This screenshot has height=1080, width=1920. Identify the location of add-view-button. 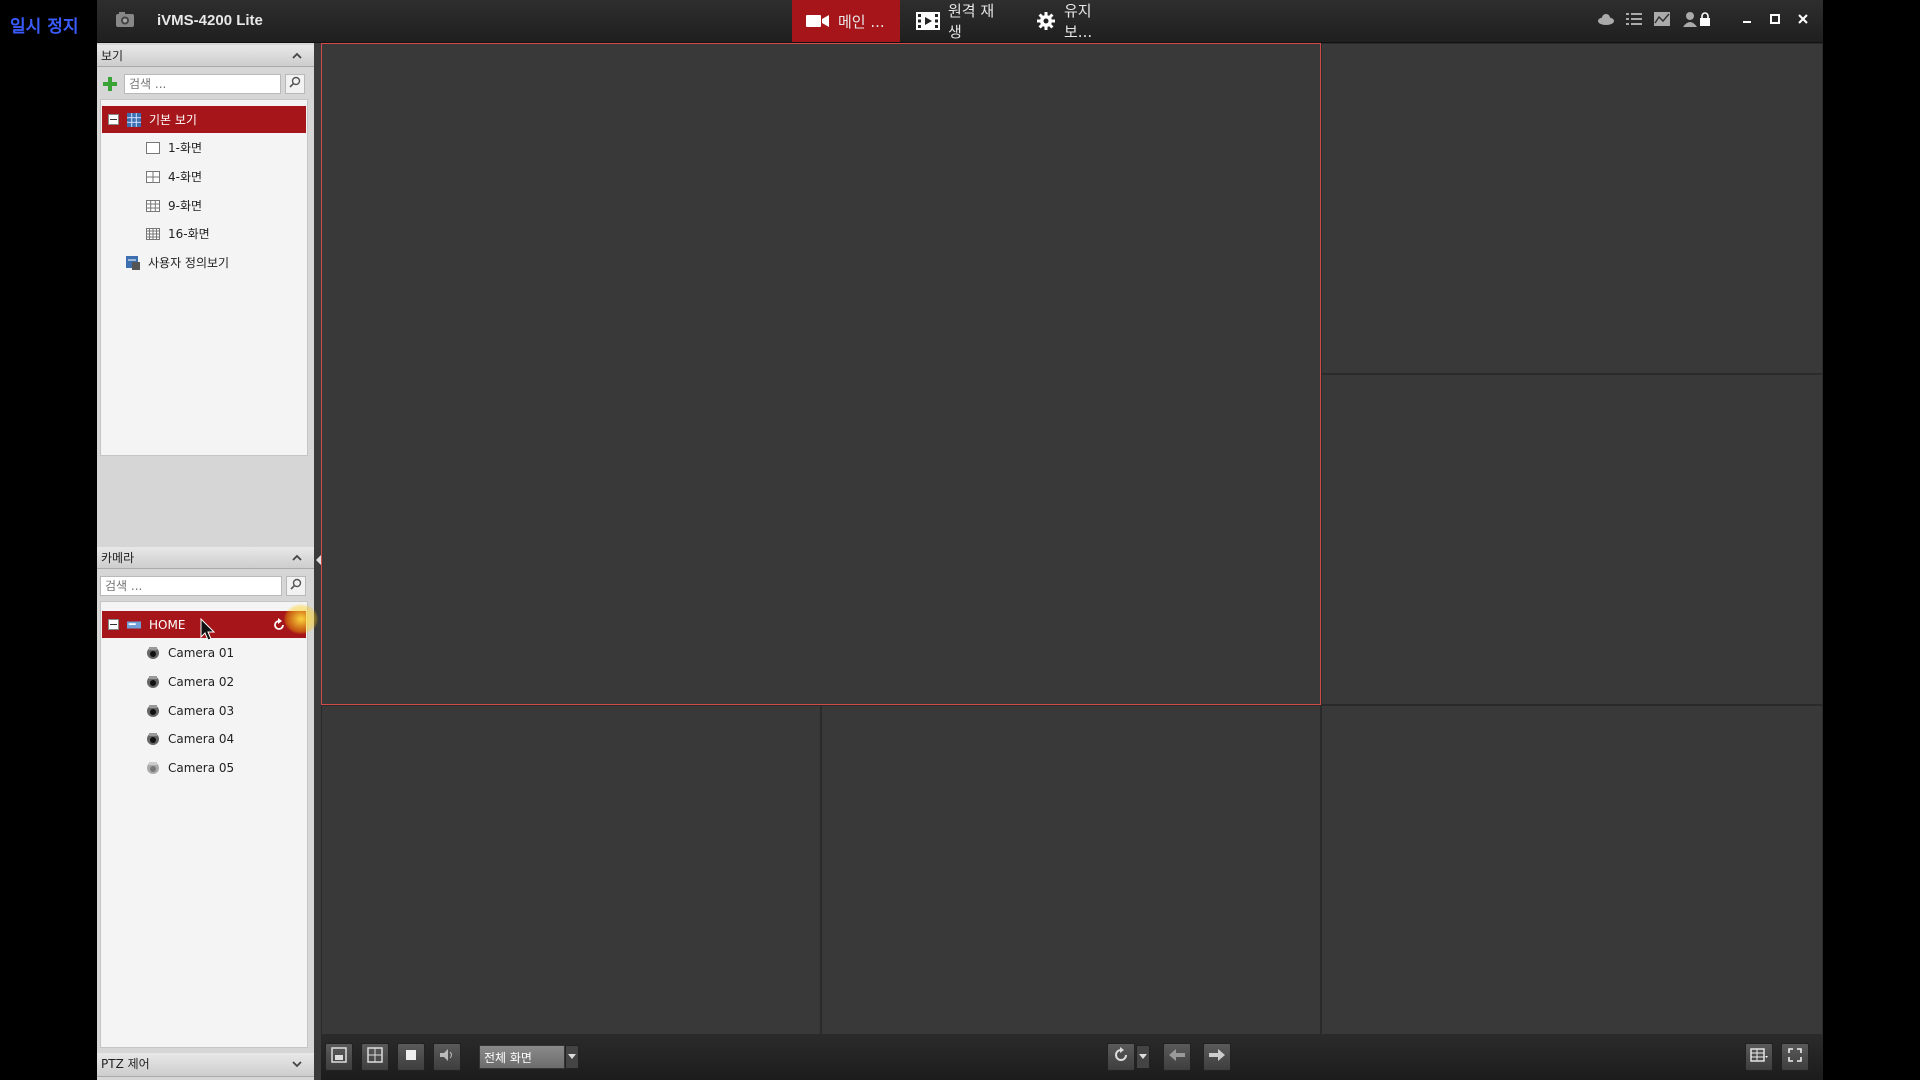
(110, 84).